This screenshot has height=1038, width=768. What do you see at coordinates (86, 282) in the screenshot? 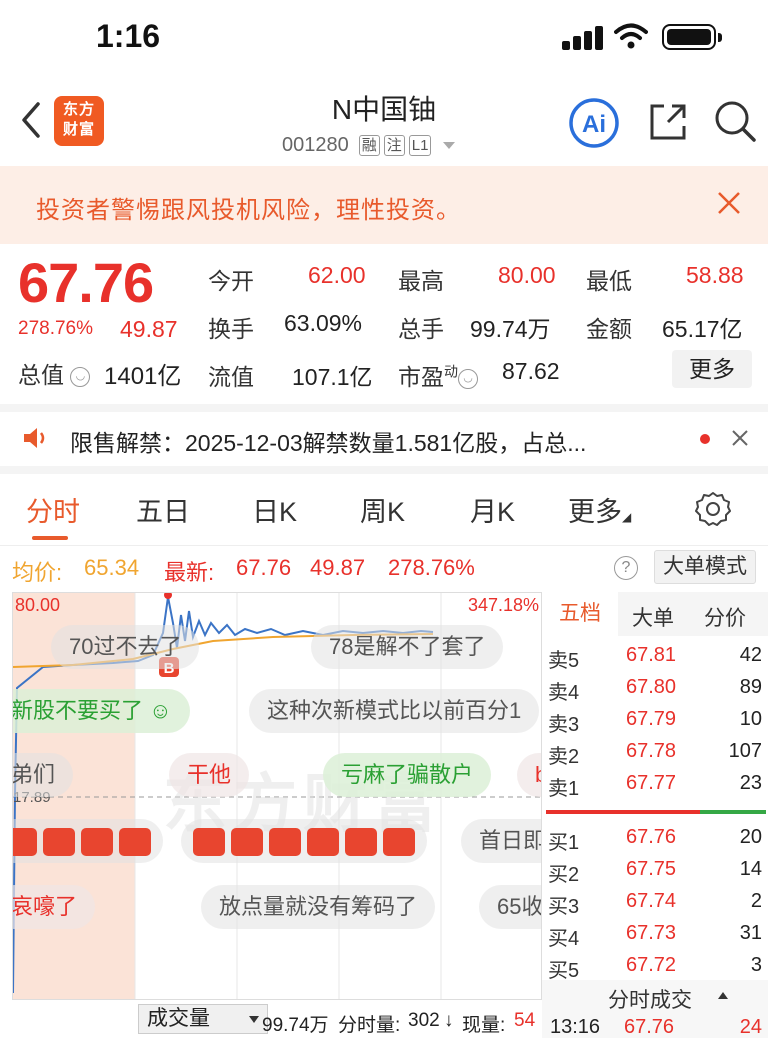
I see `current-price: 67.76` at bounding box center [86, 282].